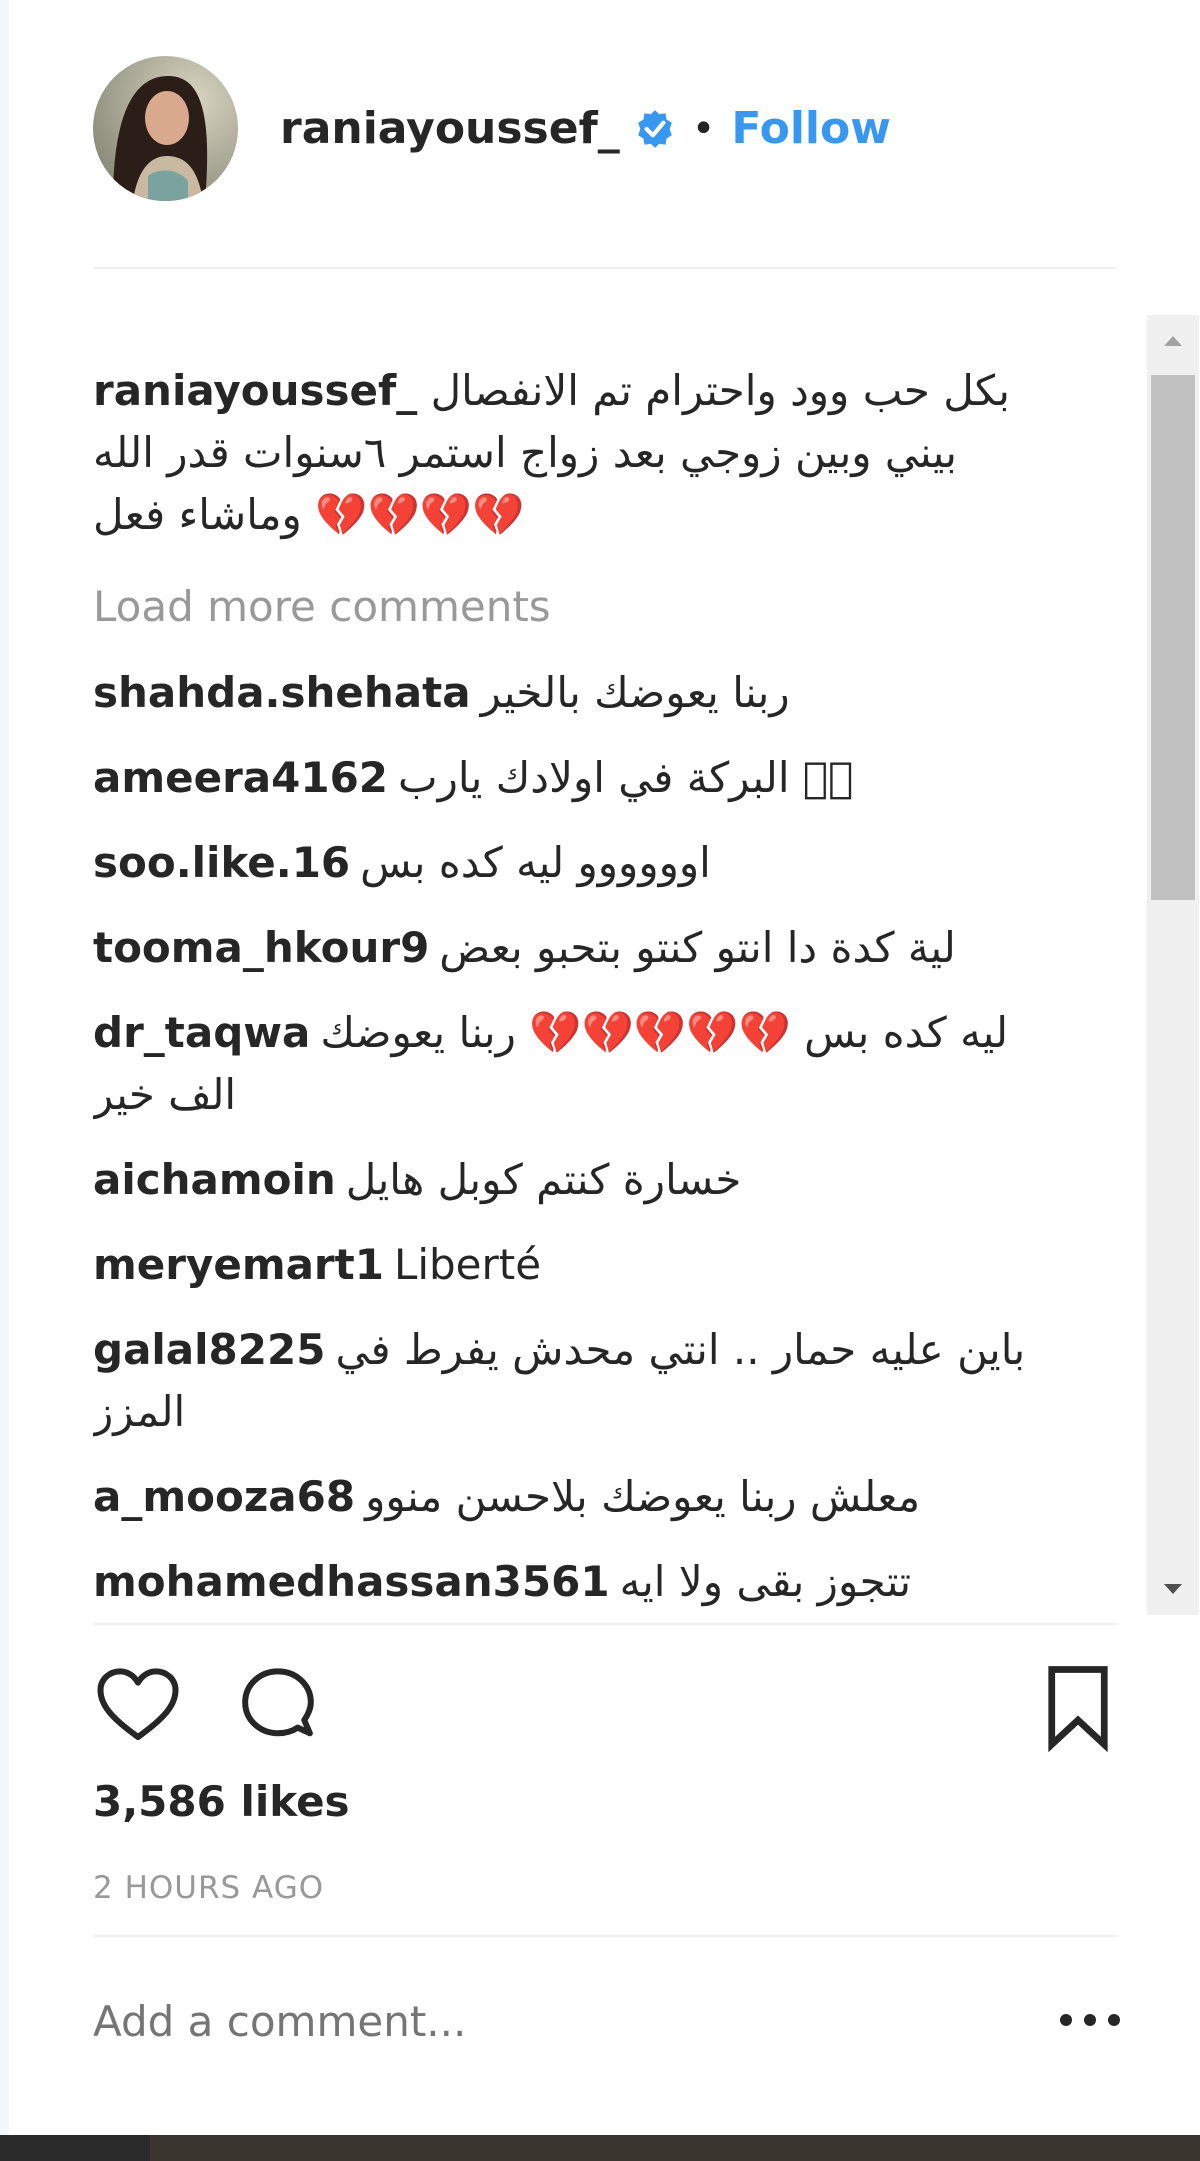 This screenshot has width=1200, height=2161. What do you see at coordinates (765, 1581) in the screenshot?
I see `comment-text: تتجوز بقى ولا ايه` at bounding box center [765, 1581].